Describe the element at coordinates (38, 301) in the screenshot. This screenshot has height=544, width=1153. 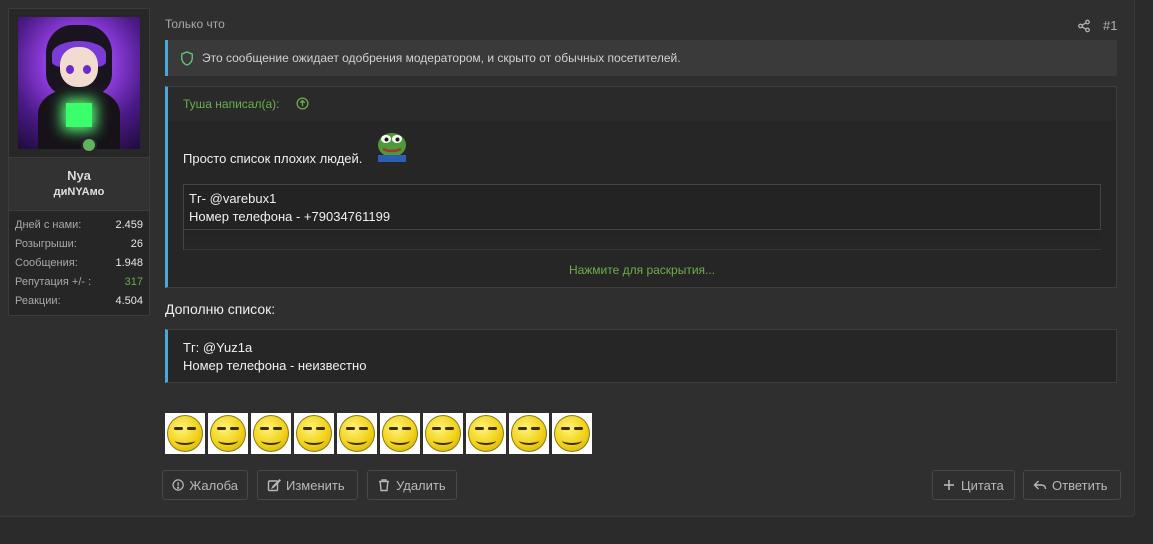
I see `stat-label: Реакции:` at that location.